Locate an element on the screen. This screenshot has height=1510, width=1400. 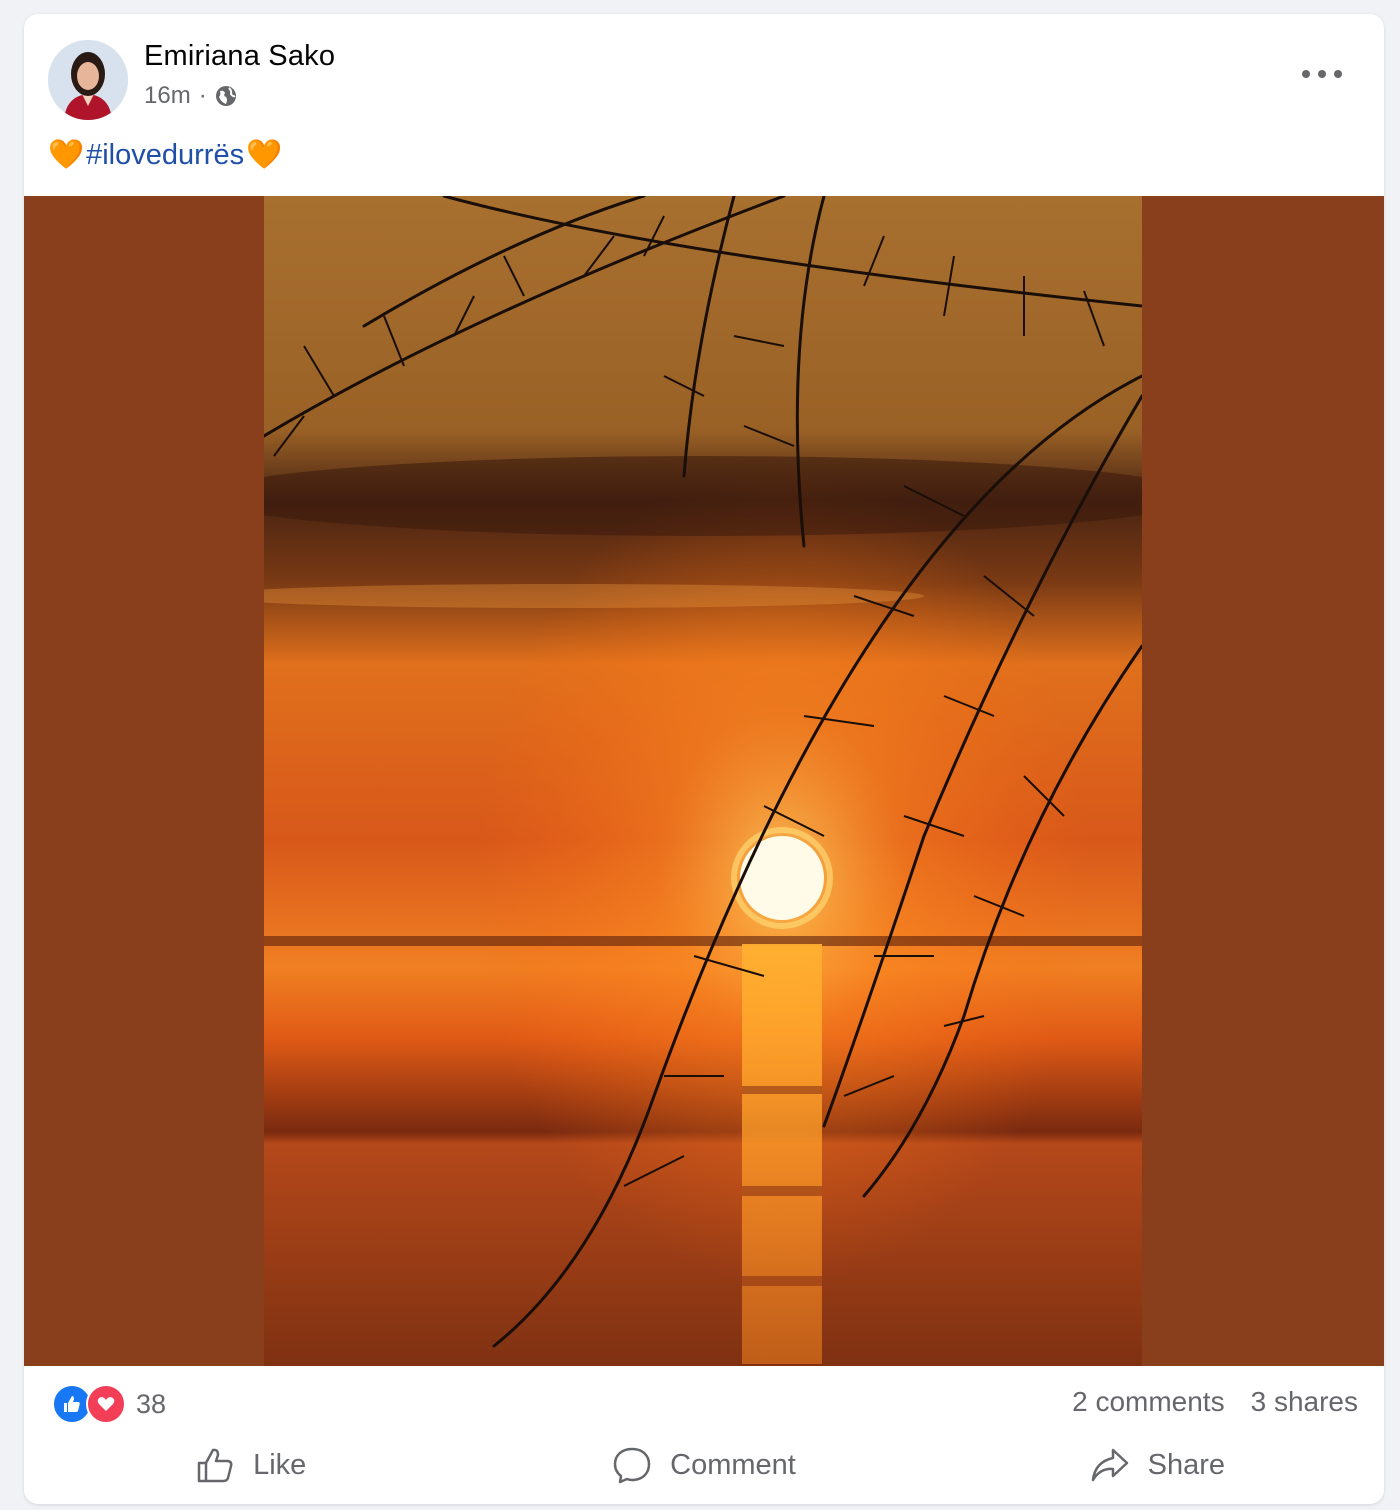
share-button: Share is located at coordinates (1157, 1465).